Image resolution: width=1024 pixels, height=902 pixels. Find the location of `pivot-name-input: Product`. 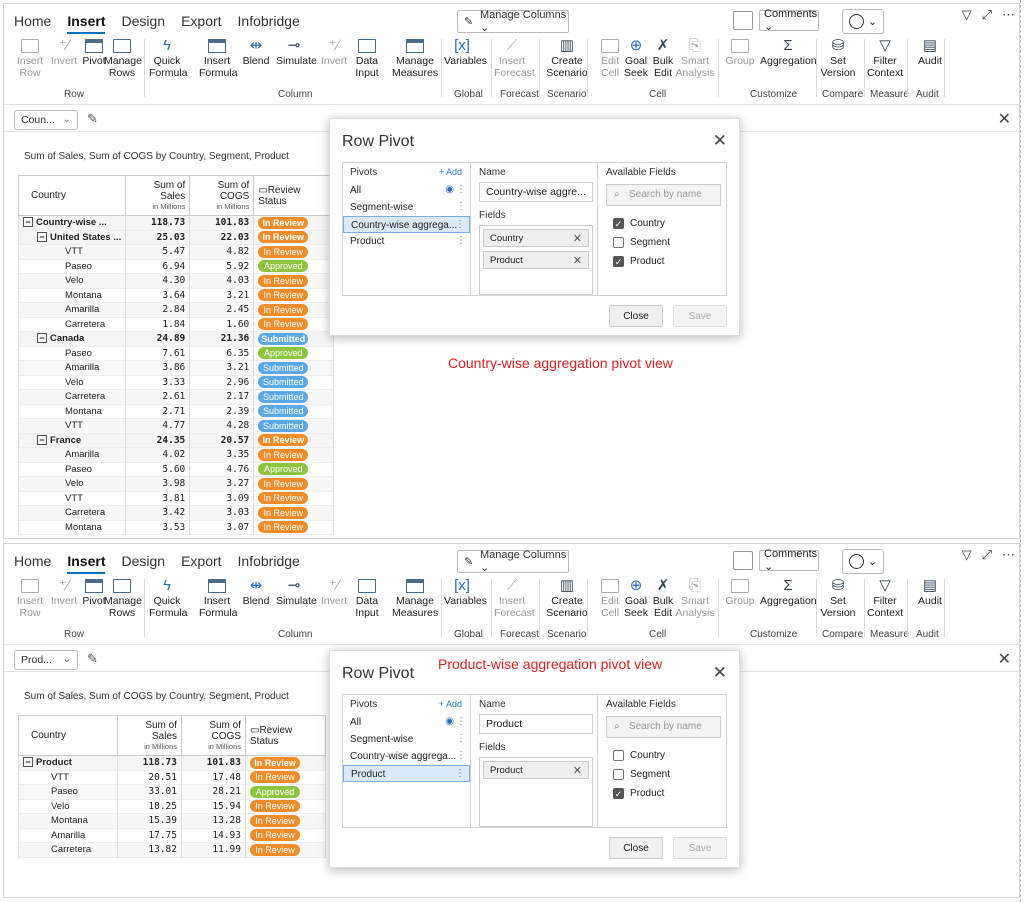

pivot-name-input: Product is located at coordinates (536, 724).